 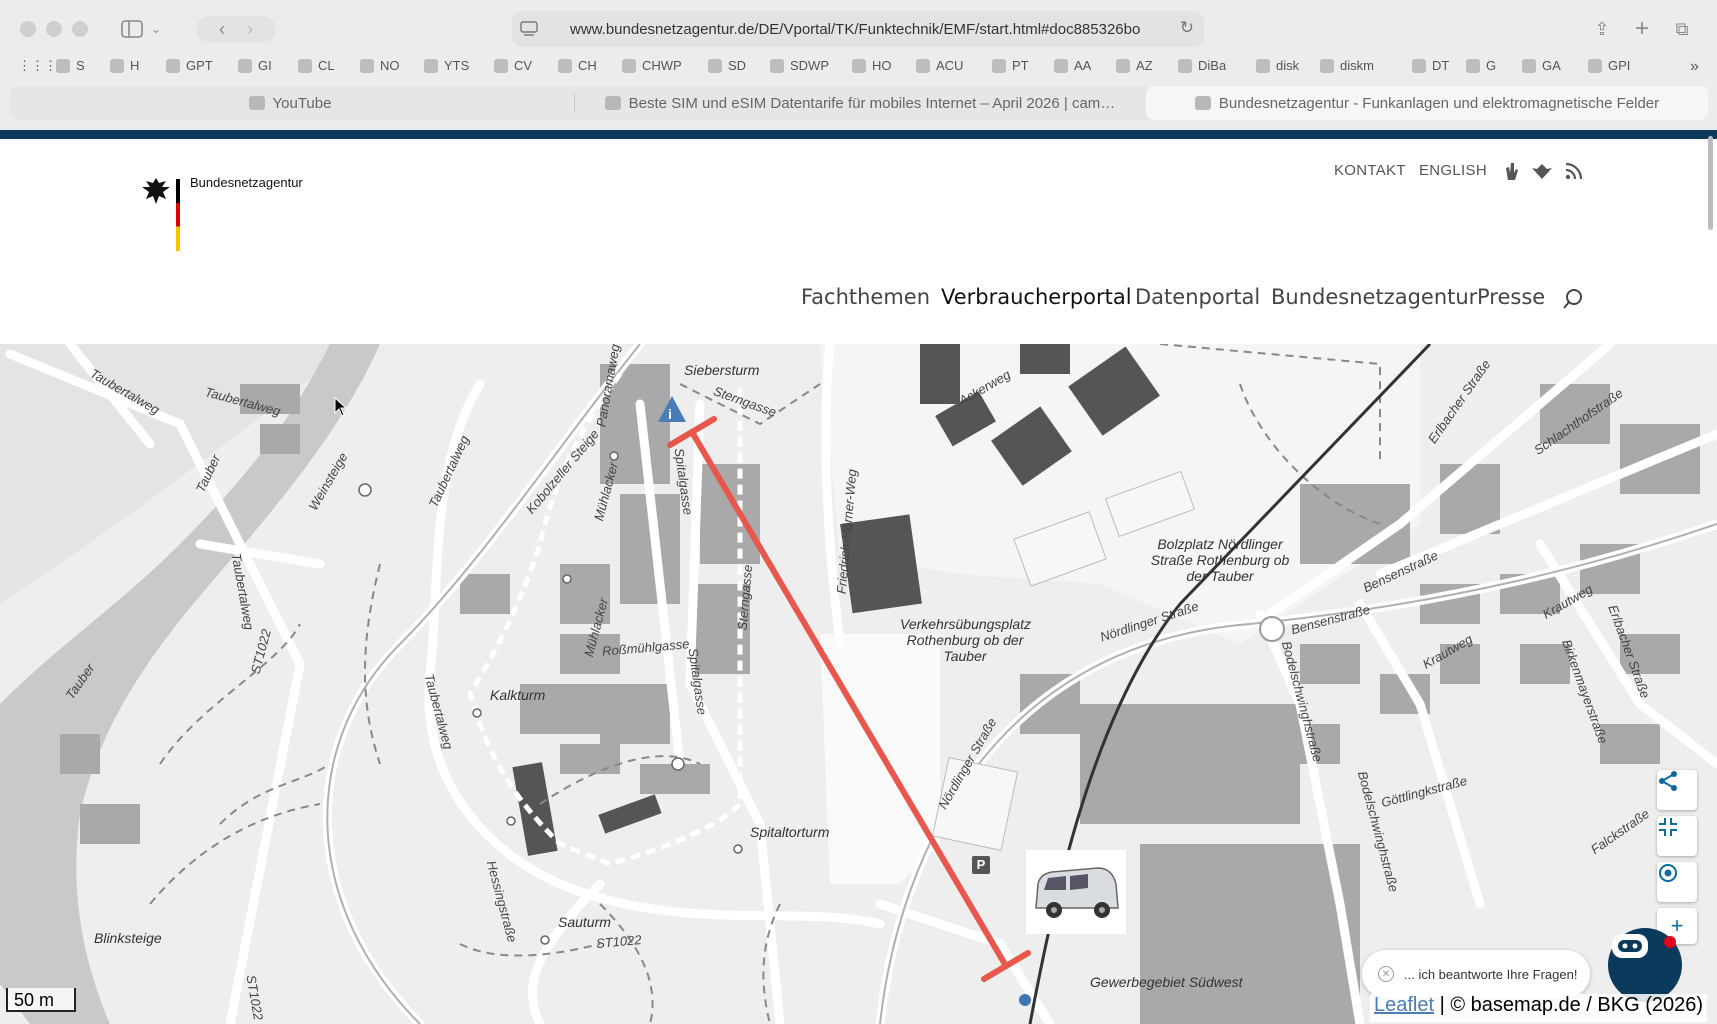 What do you see at coordinates (1430, 65) in the screenshot?
I see `bookmark-item: DT` at bounding box center [1430, 65].